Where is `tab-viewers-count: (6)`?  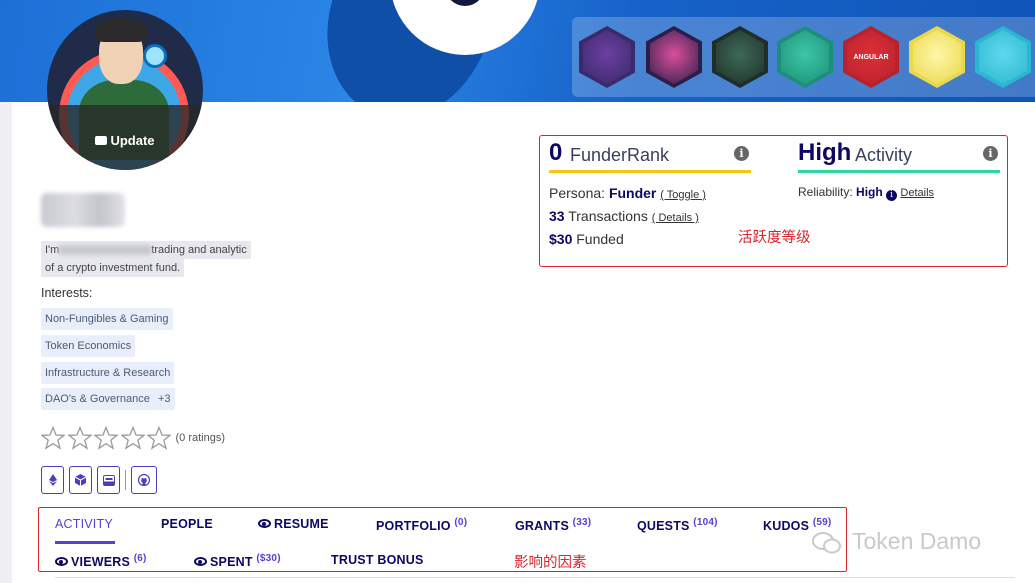 tab-viewers-count: (6) is located at coordinates (140, 558).